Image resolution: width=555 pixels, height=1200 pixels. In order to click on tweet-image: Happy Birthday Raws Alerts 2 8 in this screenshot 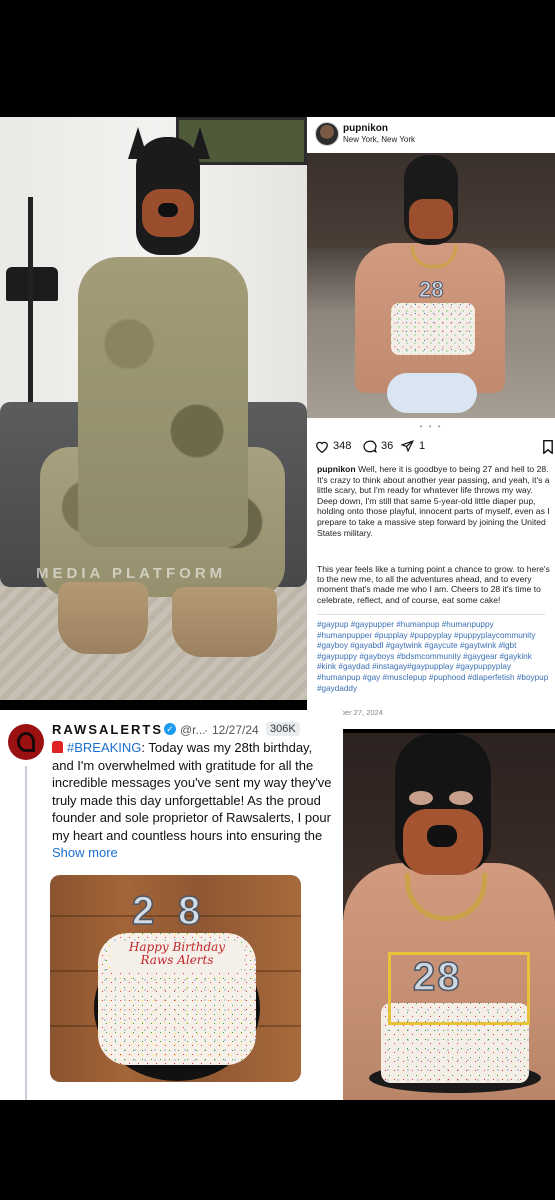, I will do `click(175, 978)`.